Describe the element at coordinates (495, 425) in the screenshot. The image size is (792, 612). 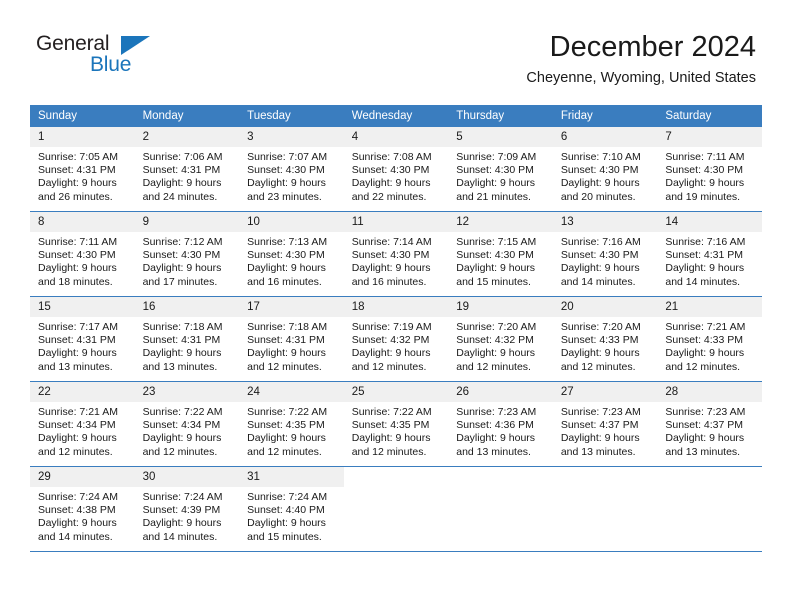
I see `sunset-time: Sunset: 4:36 PM` at that location.